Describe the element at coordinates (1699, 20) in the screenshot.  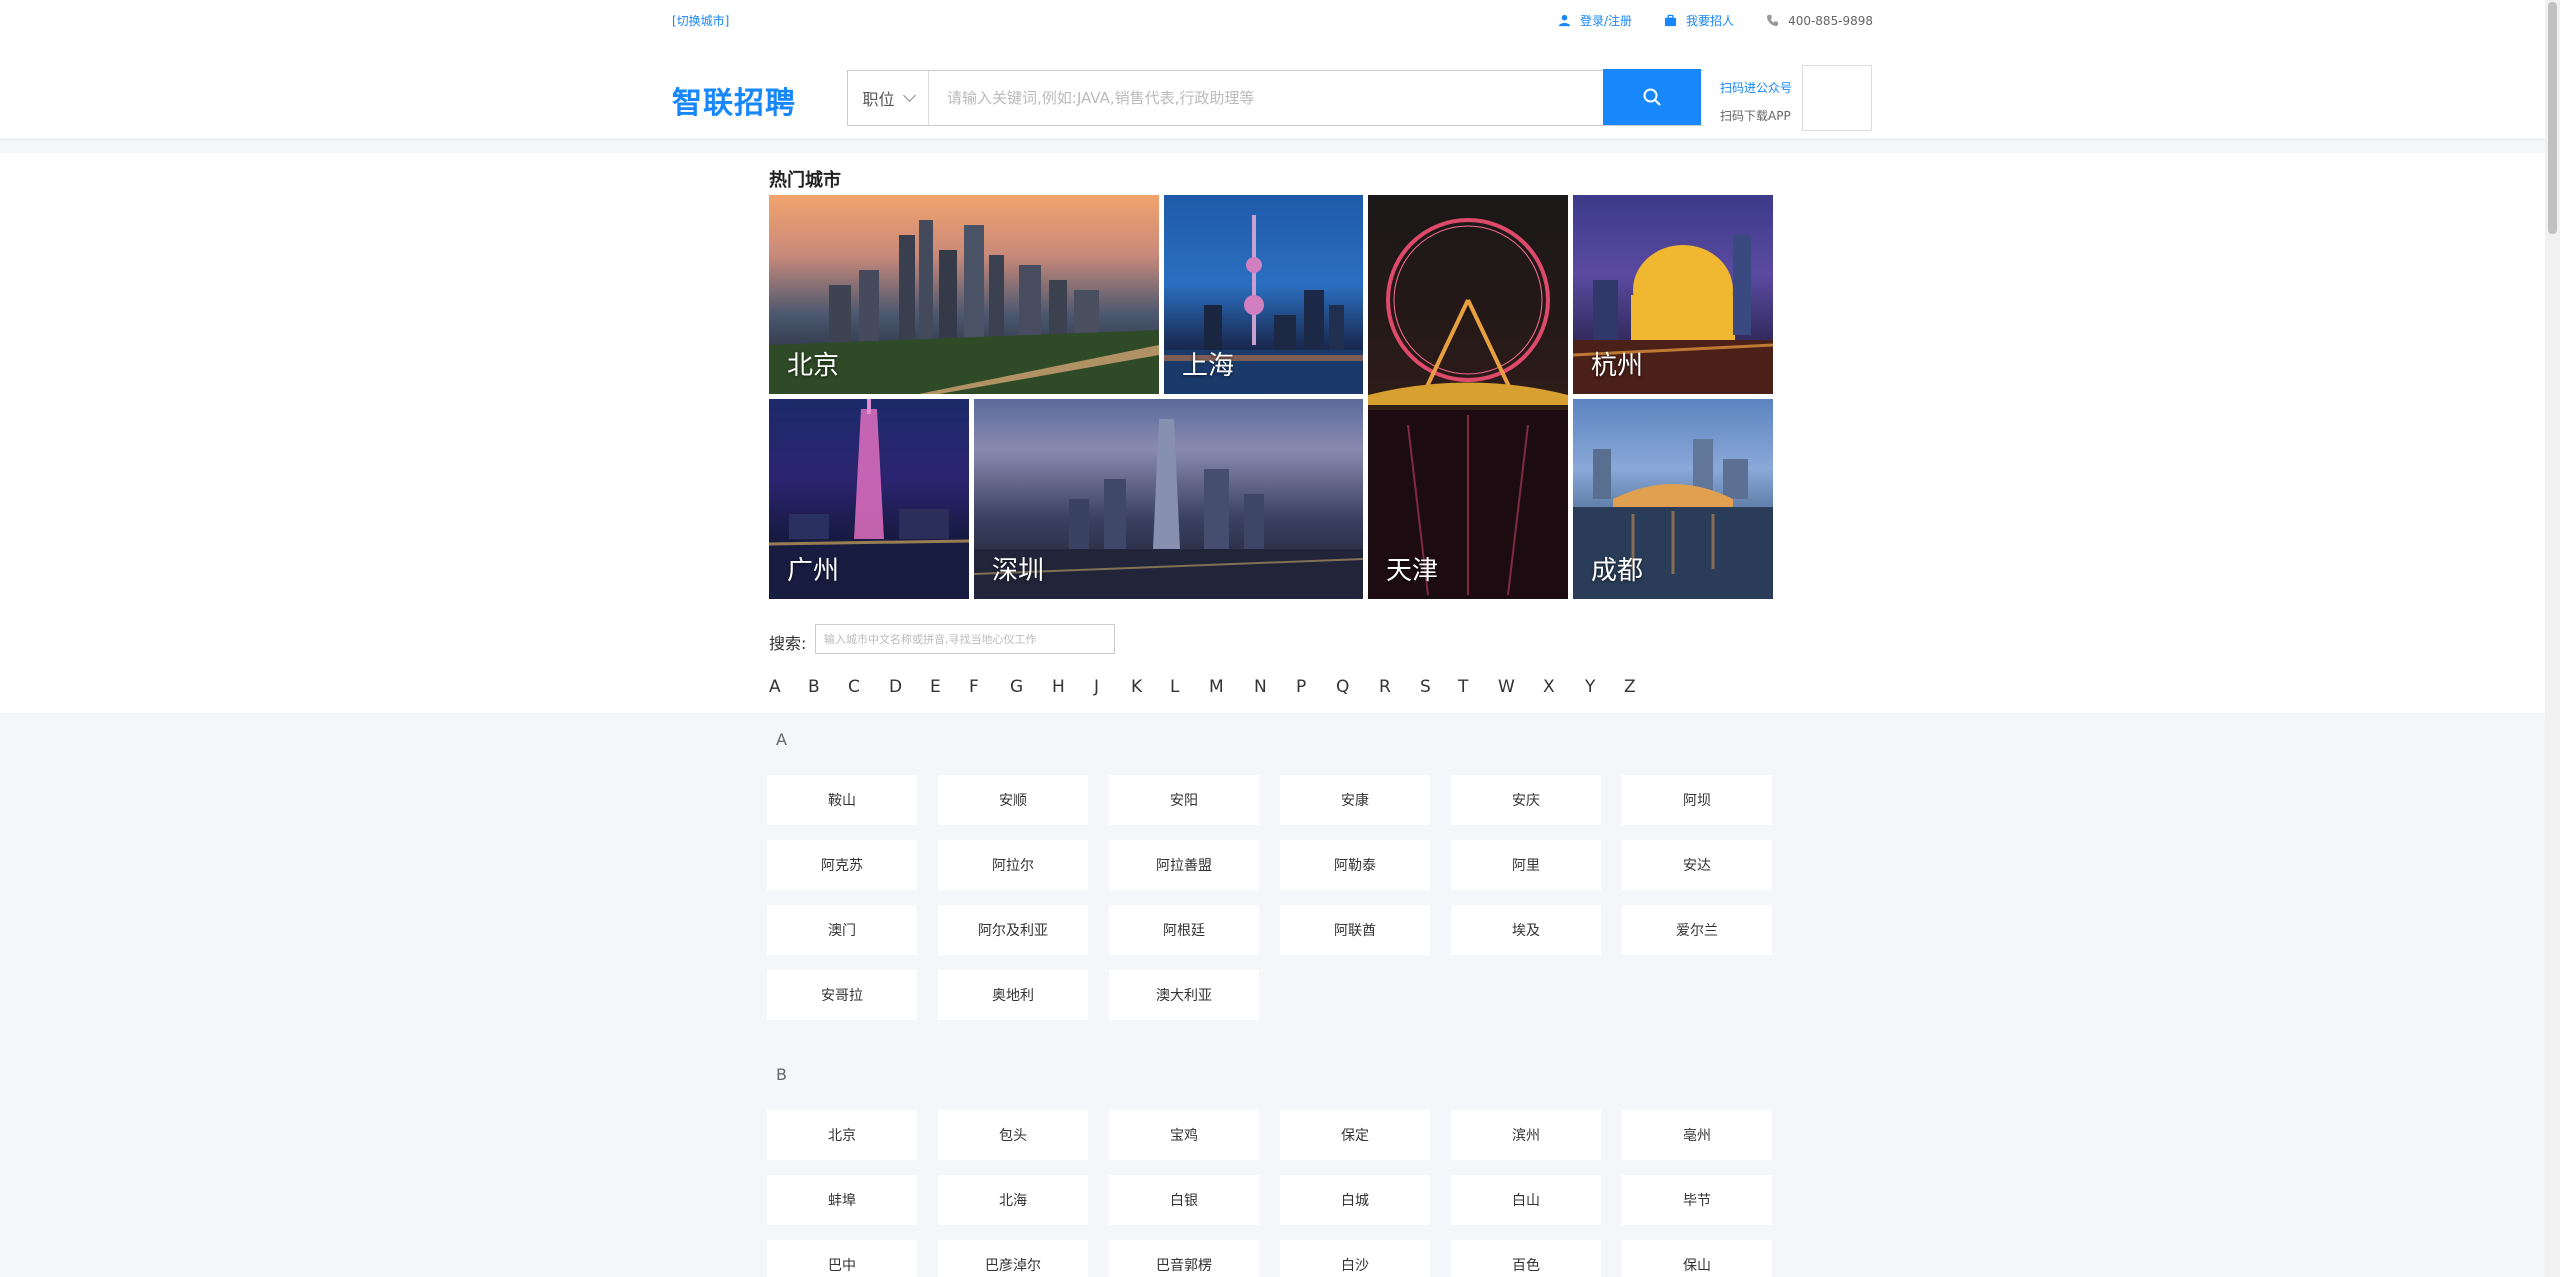
I see `recruit-link: 我要招人` at that location.